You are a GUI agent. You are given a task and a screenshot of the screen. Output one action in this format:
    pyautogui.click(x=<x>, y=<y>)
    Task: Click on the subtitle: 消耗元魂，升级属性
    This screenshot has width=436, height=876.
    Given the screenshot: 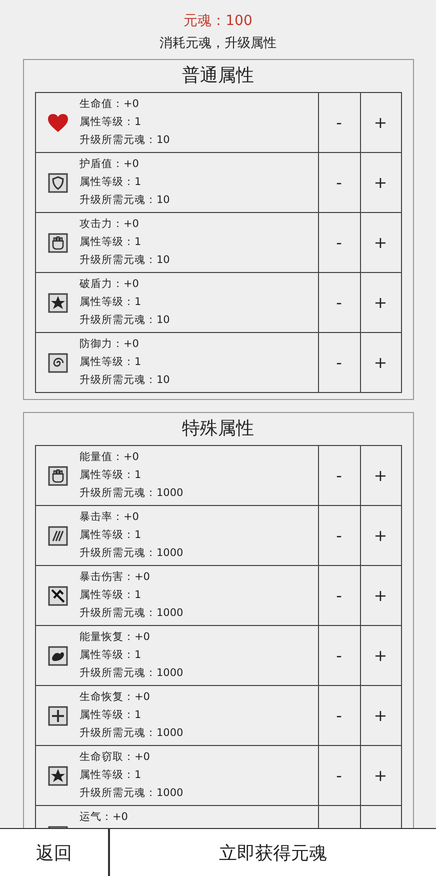 What is the action you would take?
    pyautogui.click(x=218, y=43)
    